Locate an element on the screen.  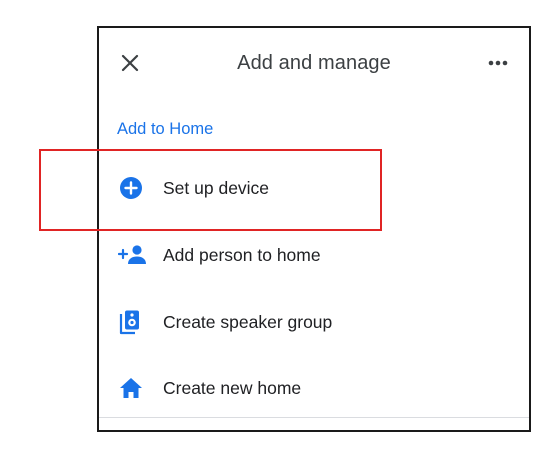
add-circle-icon is located at coordinates (131, 188).